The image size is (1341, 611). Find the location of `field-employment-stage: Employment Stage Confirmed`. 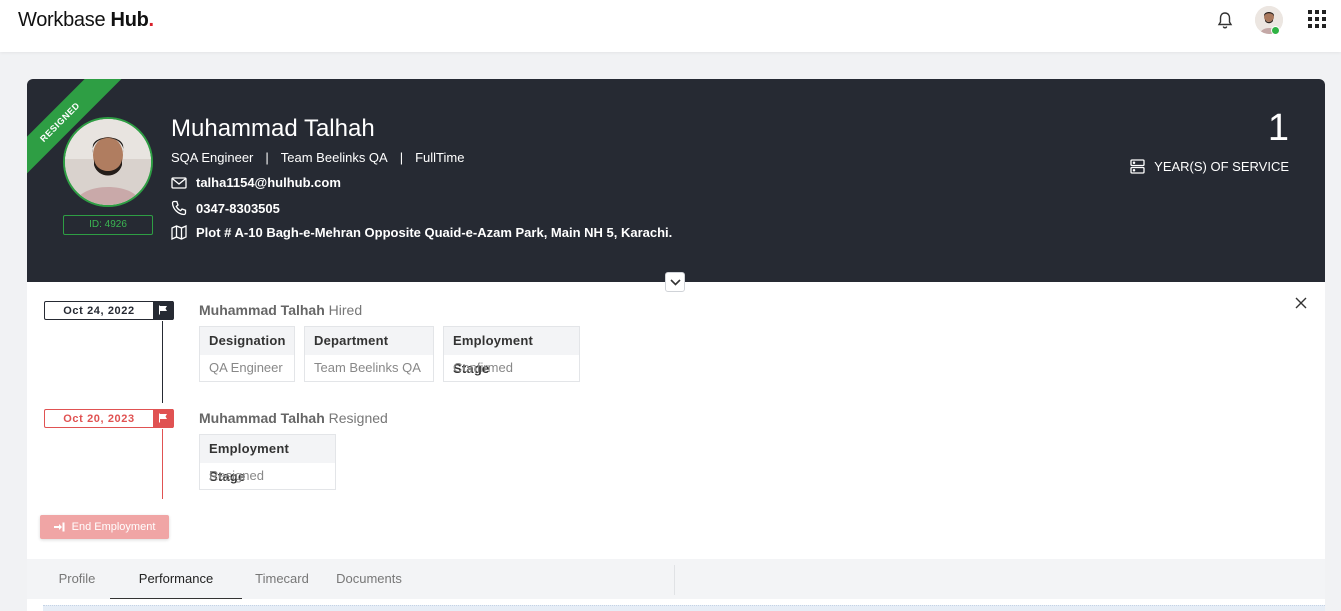

field-employment-stage: Employment Stage Confirmed is located at coordinates (511, 354).